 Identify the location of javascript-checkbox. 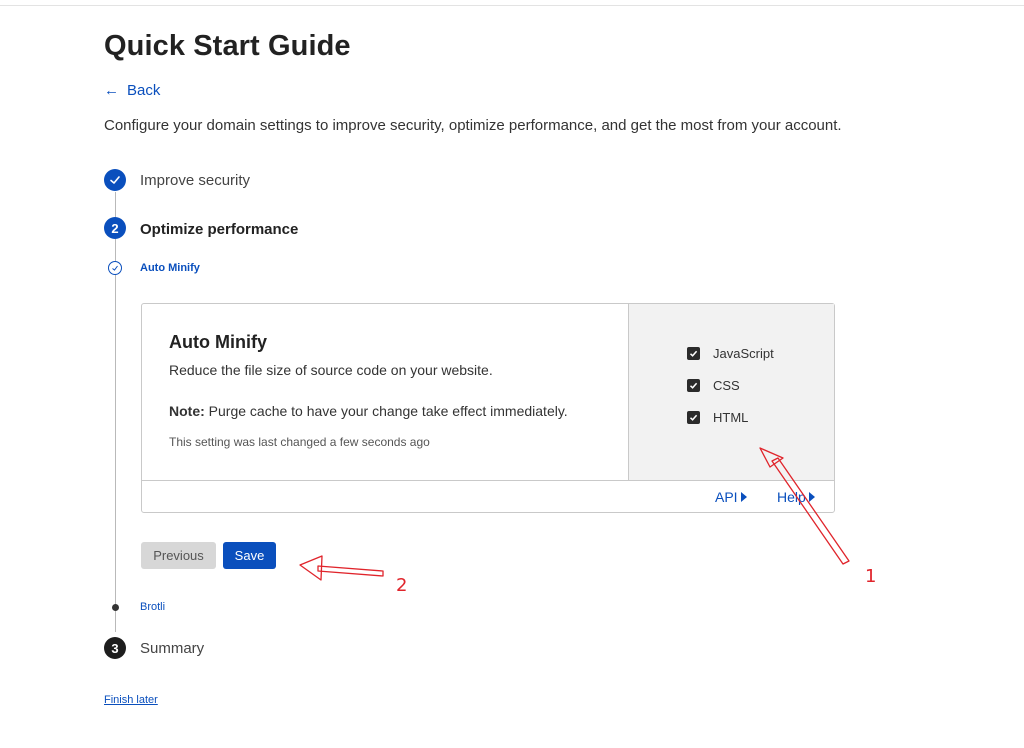
(693, 353).